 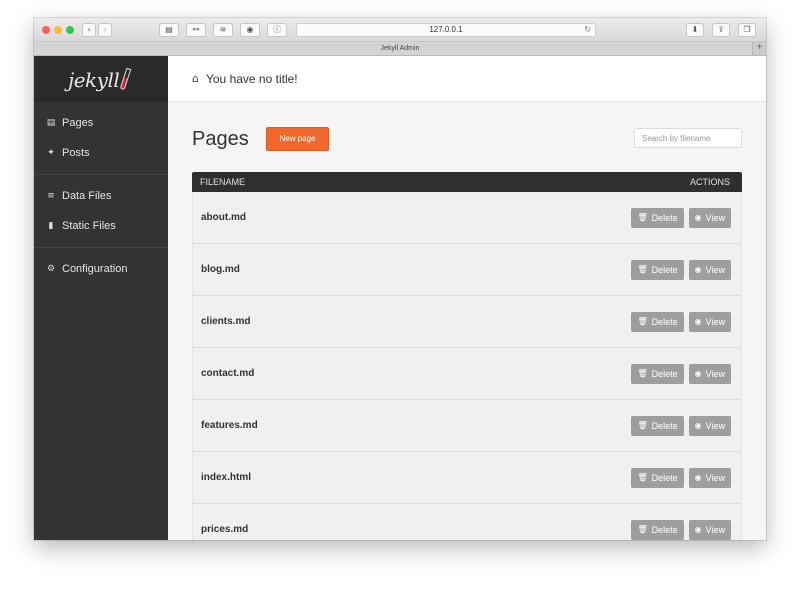 What do you see at coordinates (224, 529) in the screenshot?
I see `filename-link: prices.md` at bounding box center [224, 529].